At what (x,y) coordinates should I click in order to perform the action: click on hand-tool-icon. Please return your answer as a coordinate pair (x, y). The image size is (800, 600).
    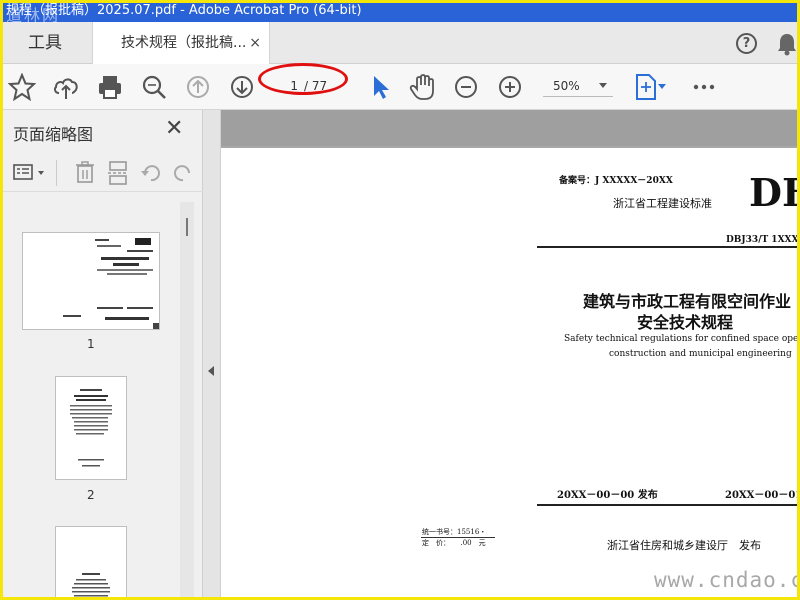
    Looking at the image, I should click on (422, 87).